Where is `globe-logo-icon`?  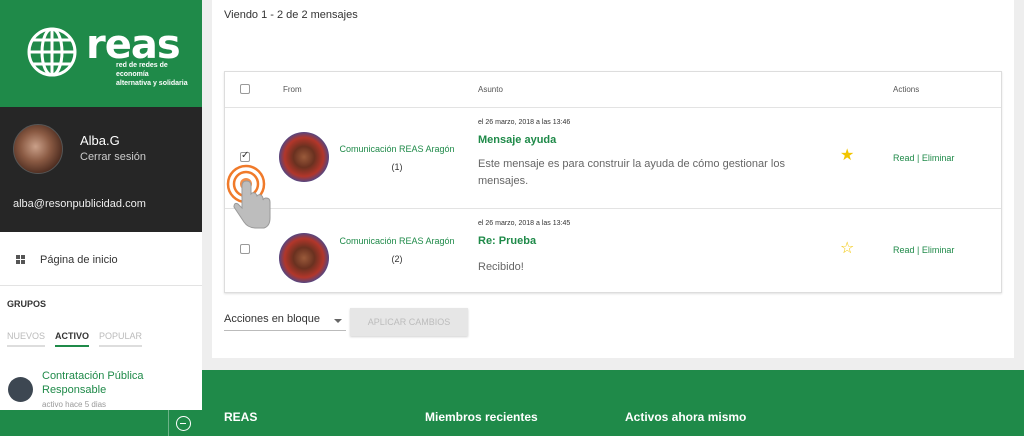 globe-logo-icon is located at coordinates (52, 52).